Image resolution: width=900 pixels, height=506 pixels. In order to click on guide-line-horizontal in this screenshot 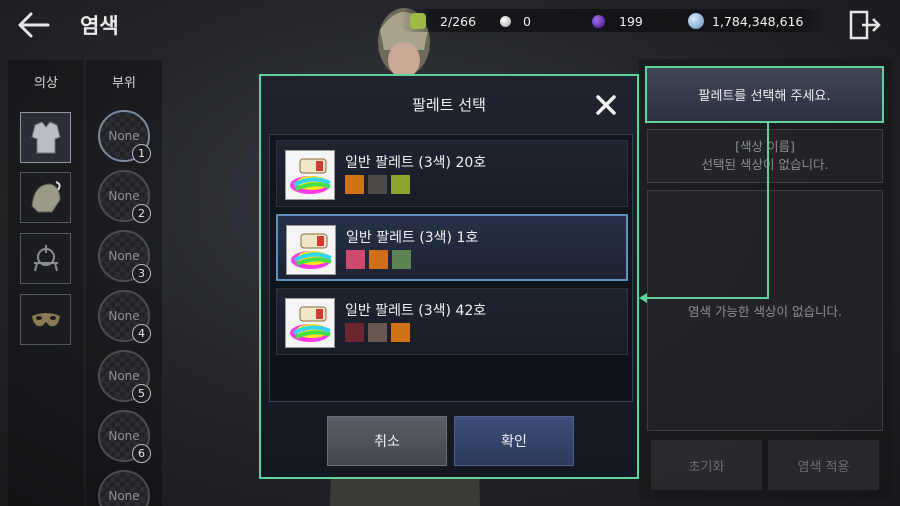, I will do `click(707, 298)`.